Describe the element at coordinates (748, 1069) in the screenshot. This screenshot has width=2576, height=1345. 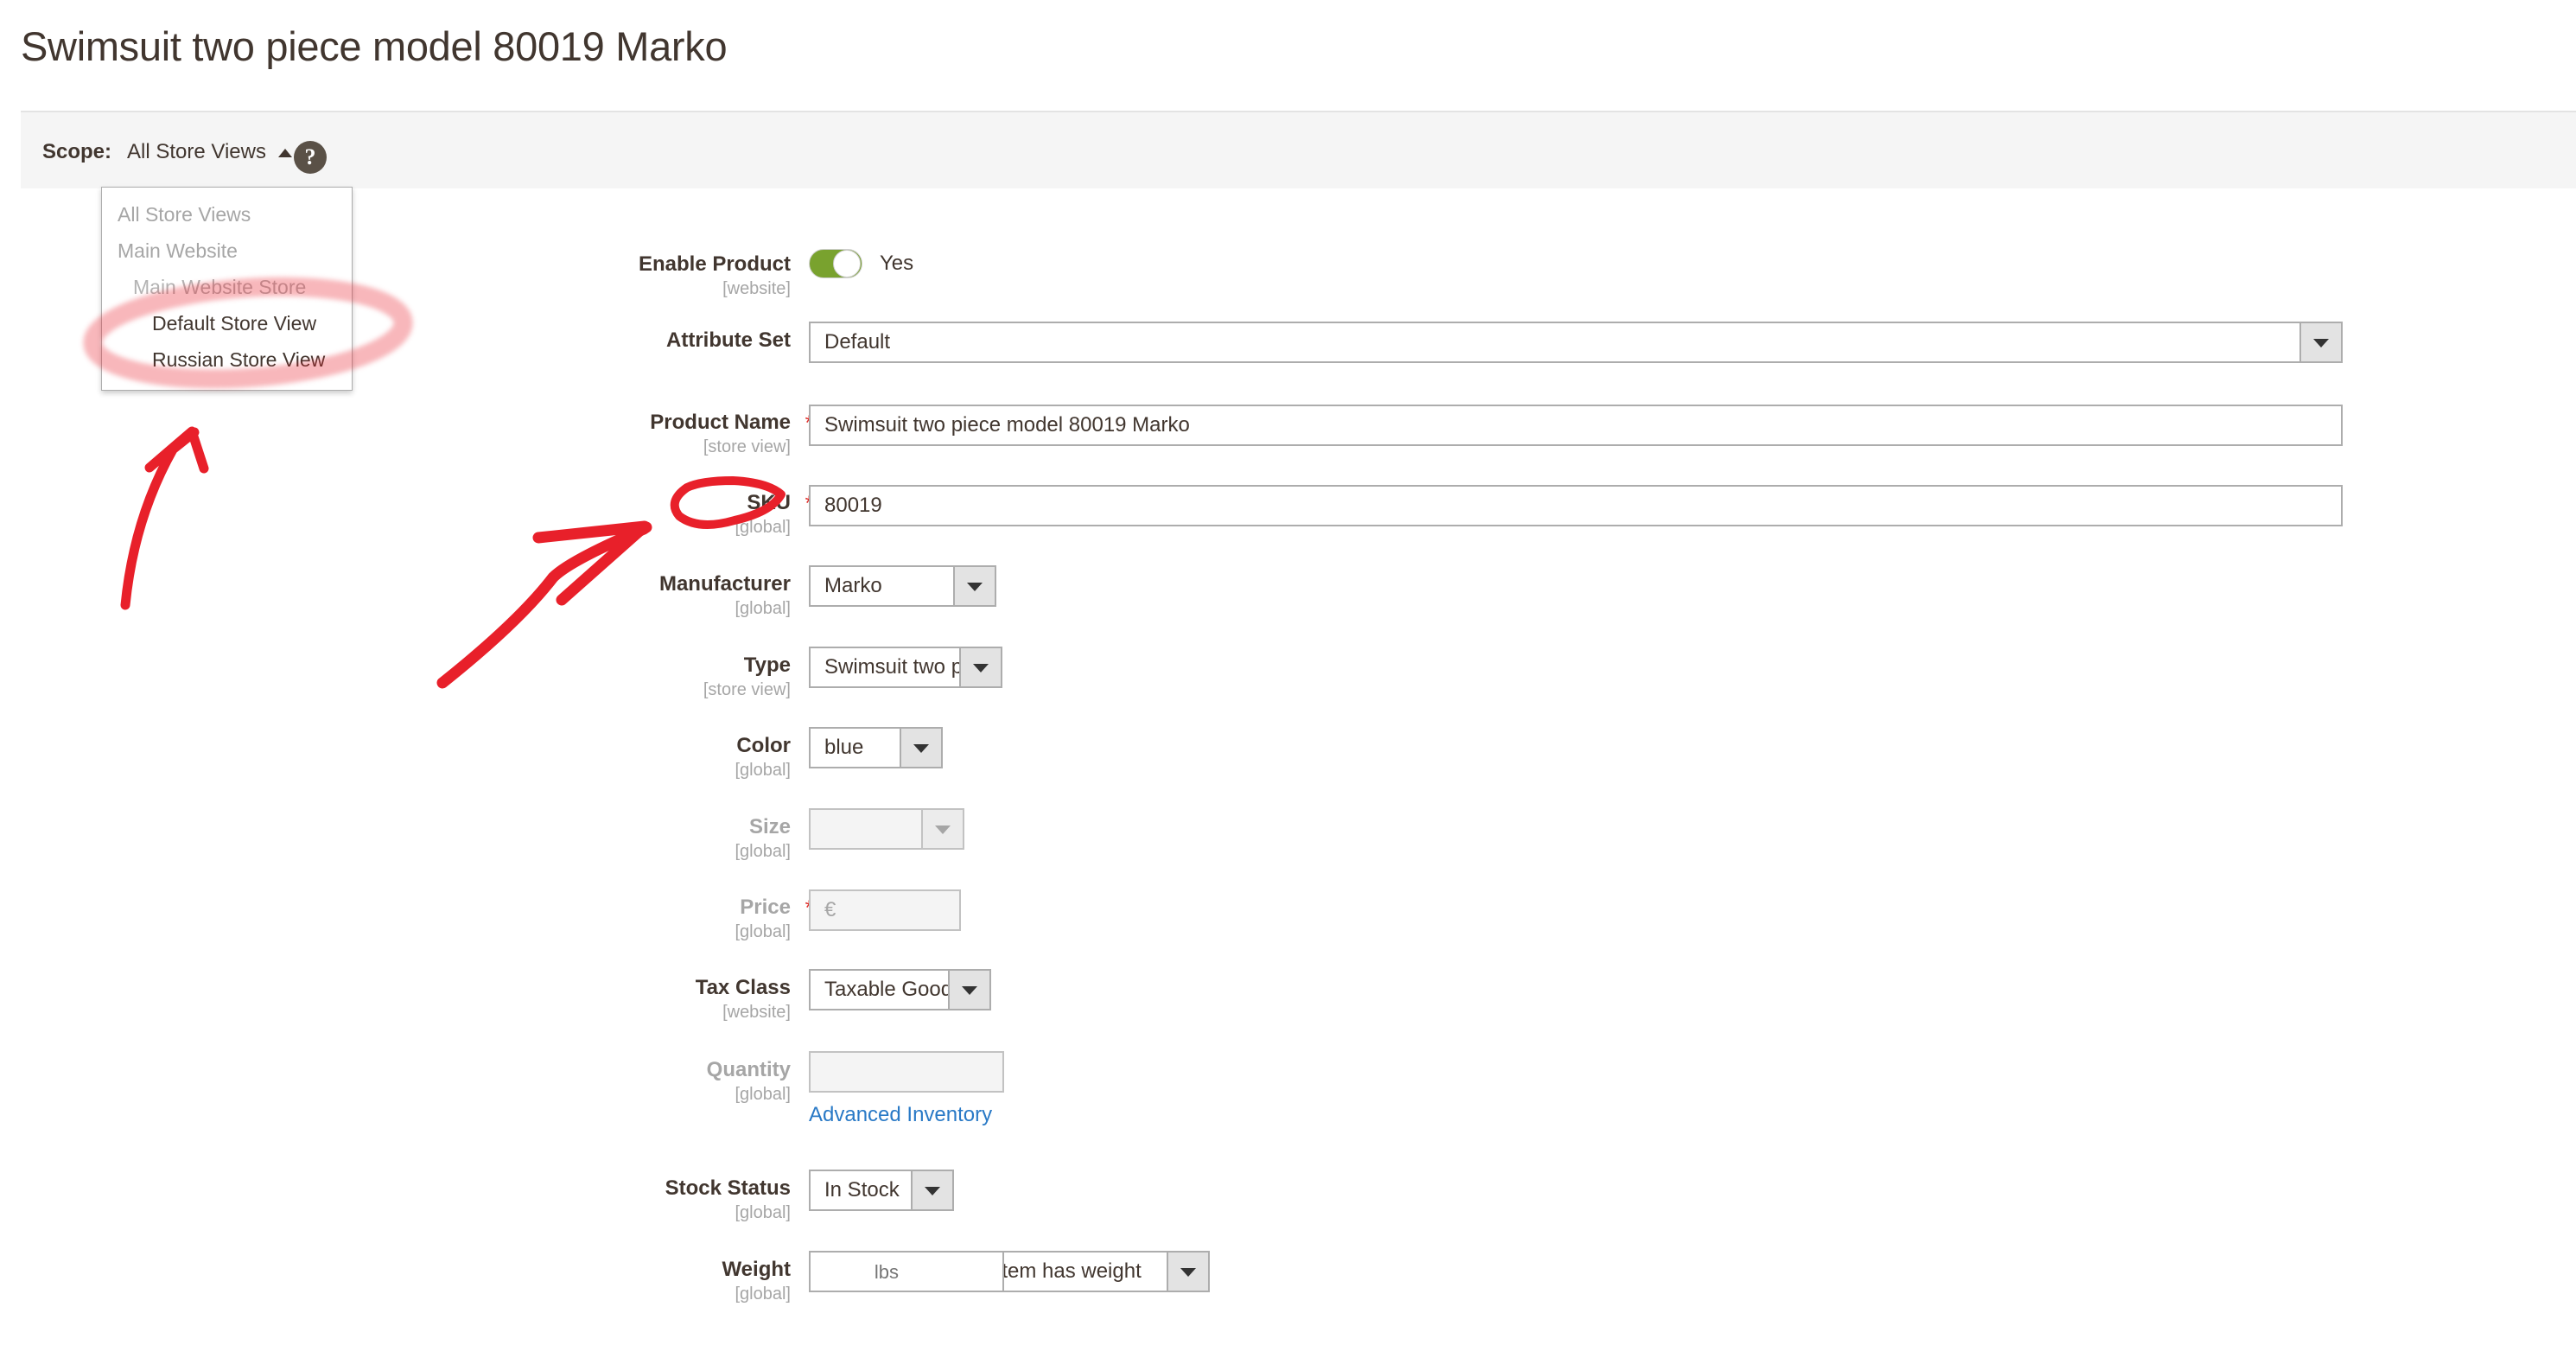
I see `field-label: Quantity` at that location.